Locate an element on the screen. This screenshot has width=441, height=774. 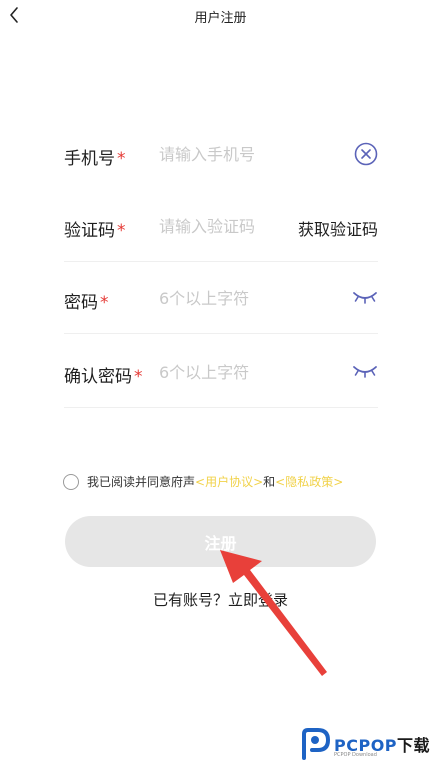
toggle-confirm-visibility is located at coordinates (365, 374).